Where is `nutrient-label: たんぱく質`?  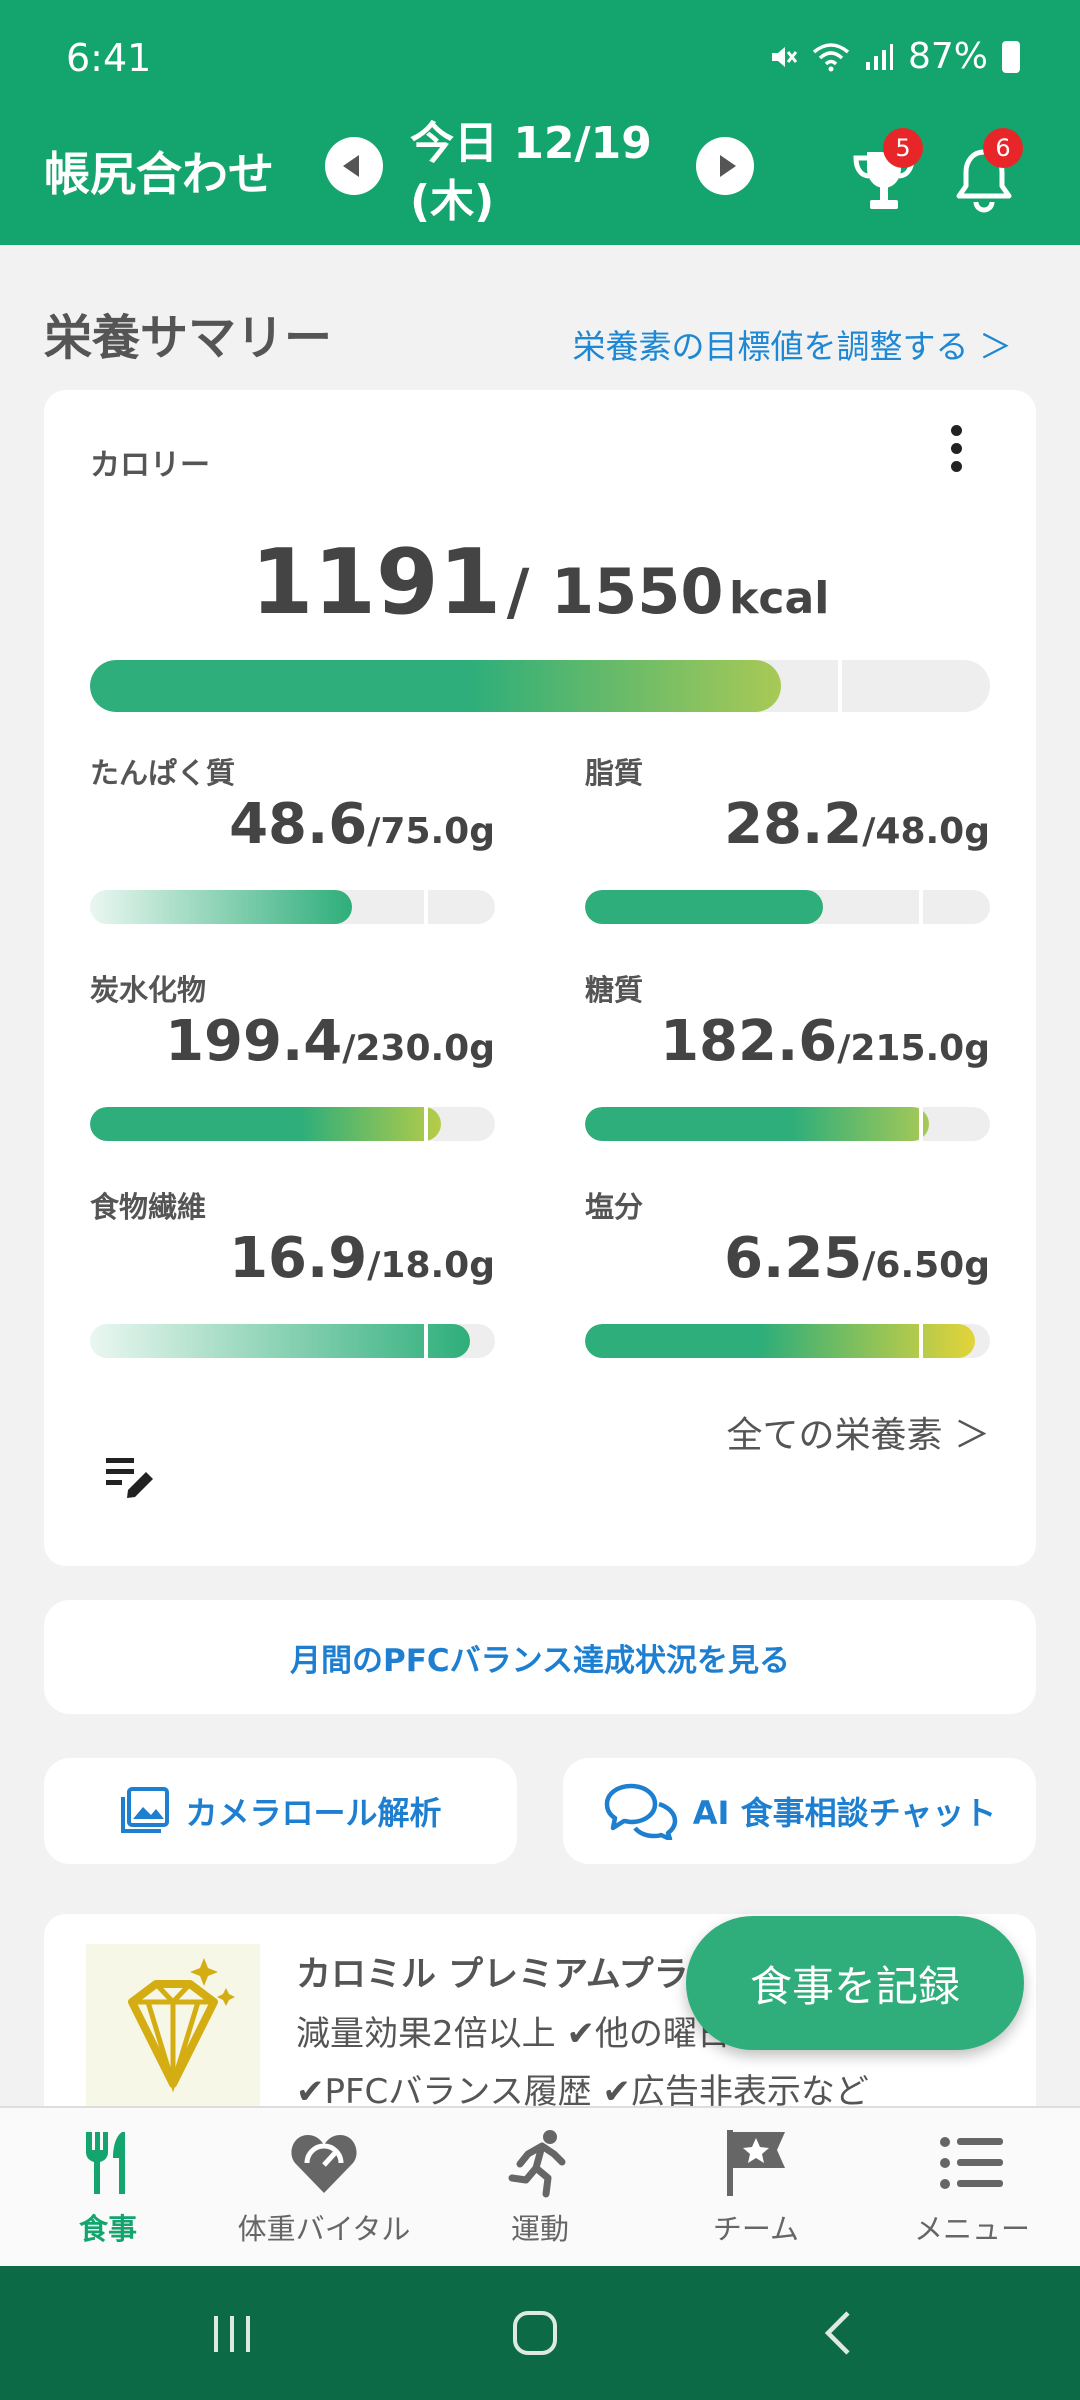 nutrient-label: たんぱく質 is located at coordinates (163, 773).